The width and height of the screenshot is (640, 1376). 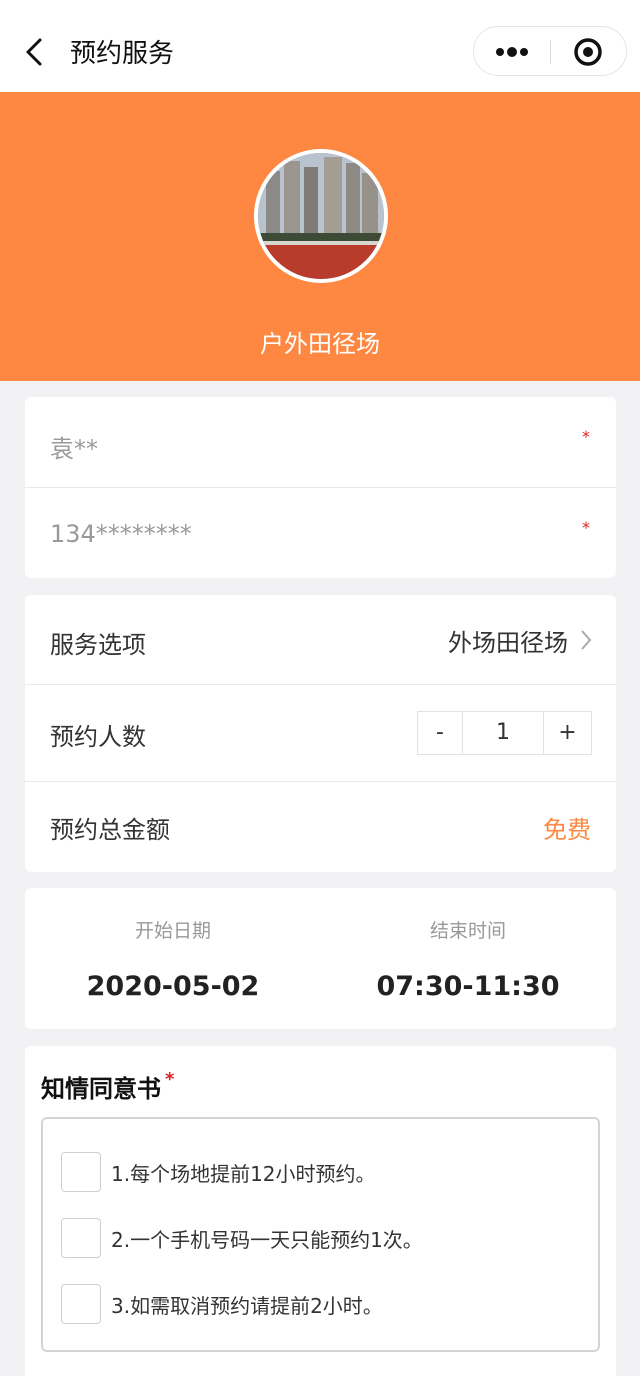 What do you see at coordinates (508, 640) in the screenshot?
I see `service-option-value: 外场田径场` at bounding box center [508, 640].